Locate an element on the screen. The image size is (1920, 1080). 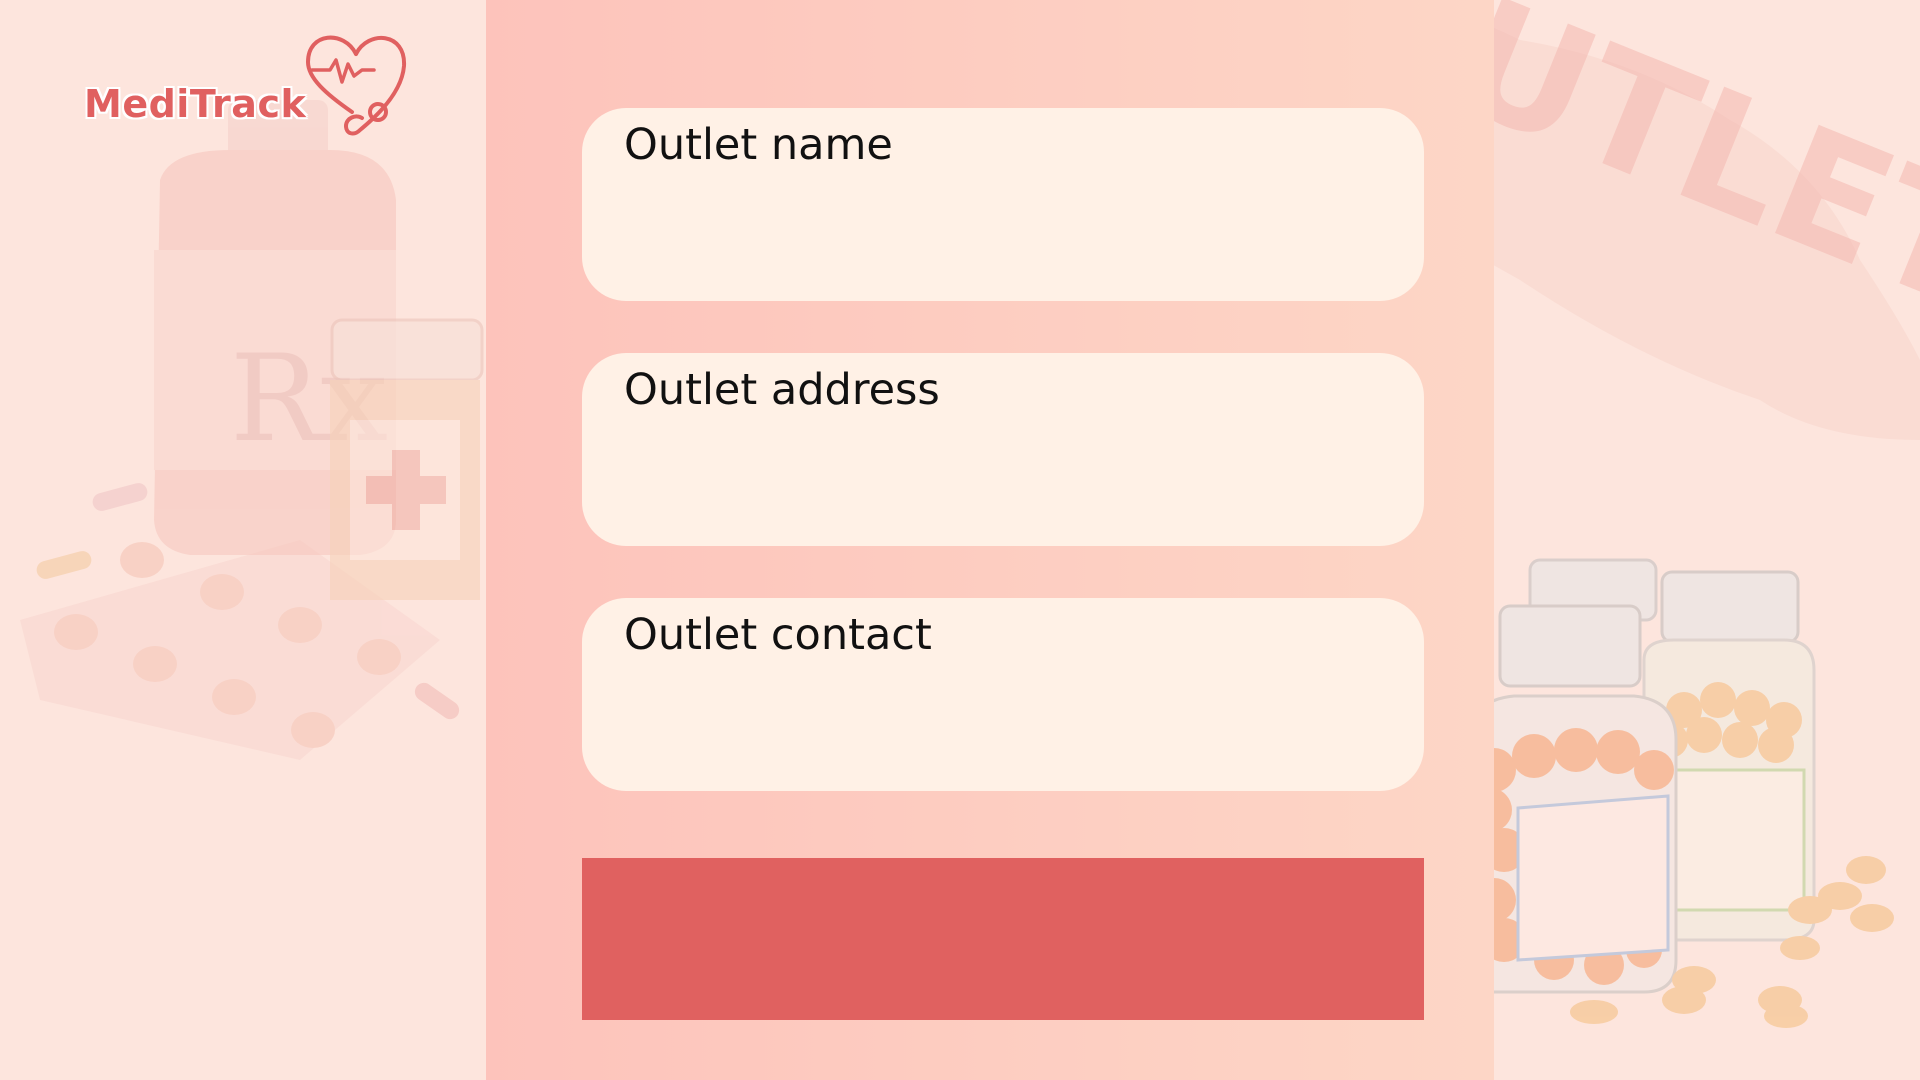
outlet-name-label: Outlet name is located at coordinates (758, 145).